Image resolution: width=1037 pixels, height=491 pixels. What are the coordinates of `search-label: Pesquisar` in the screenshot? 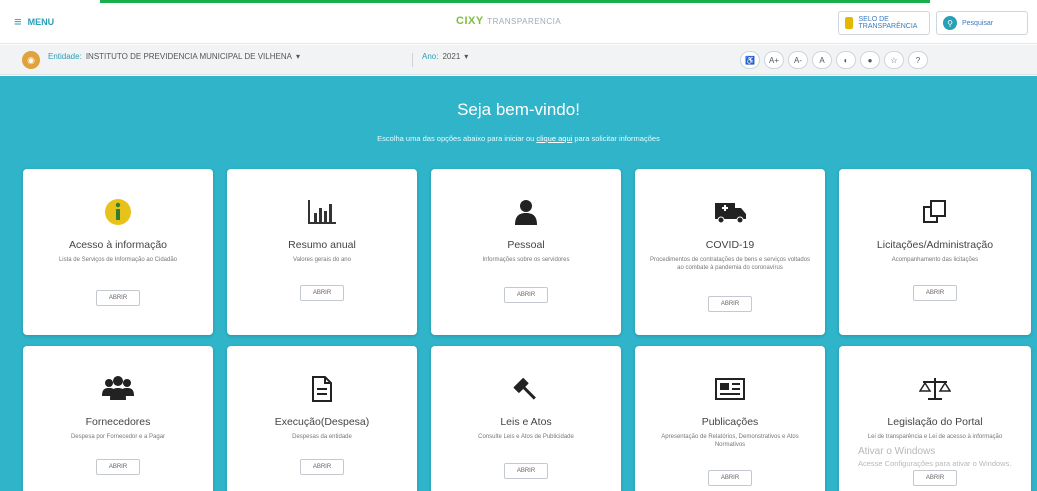 It's located at (978, 23).